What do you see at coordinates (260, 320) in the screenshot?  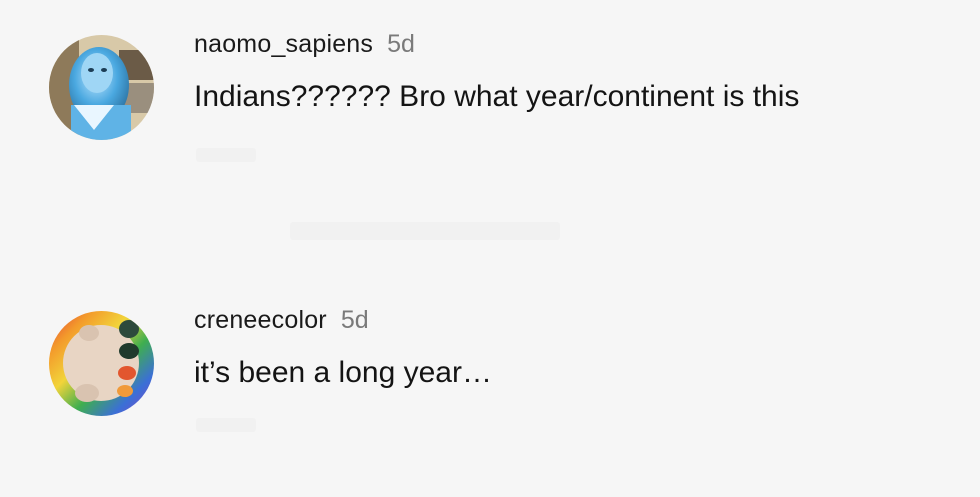 I see `username: creneecolor` at bounding box center [260, 320].